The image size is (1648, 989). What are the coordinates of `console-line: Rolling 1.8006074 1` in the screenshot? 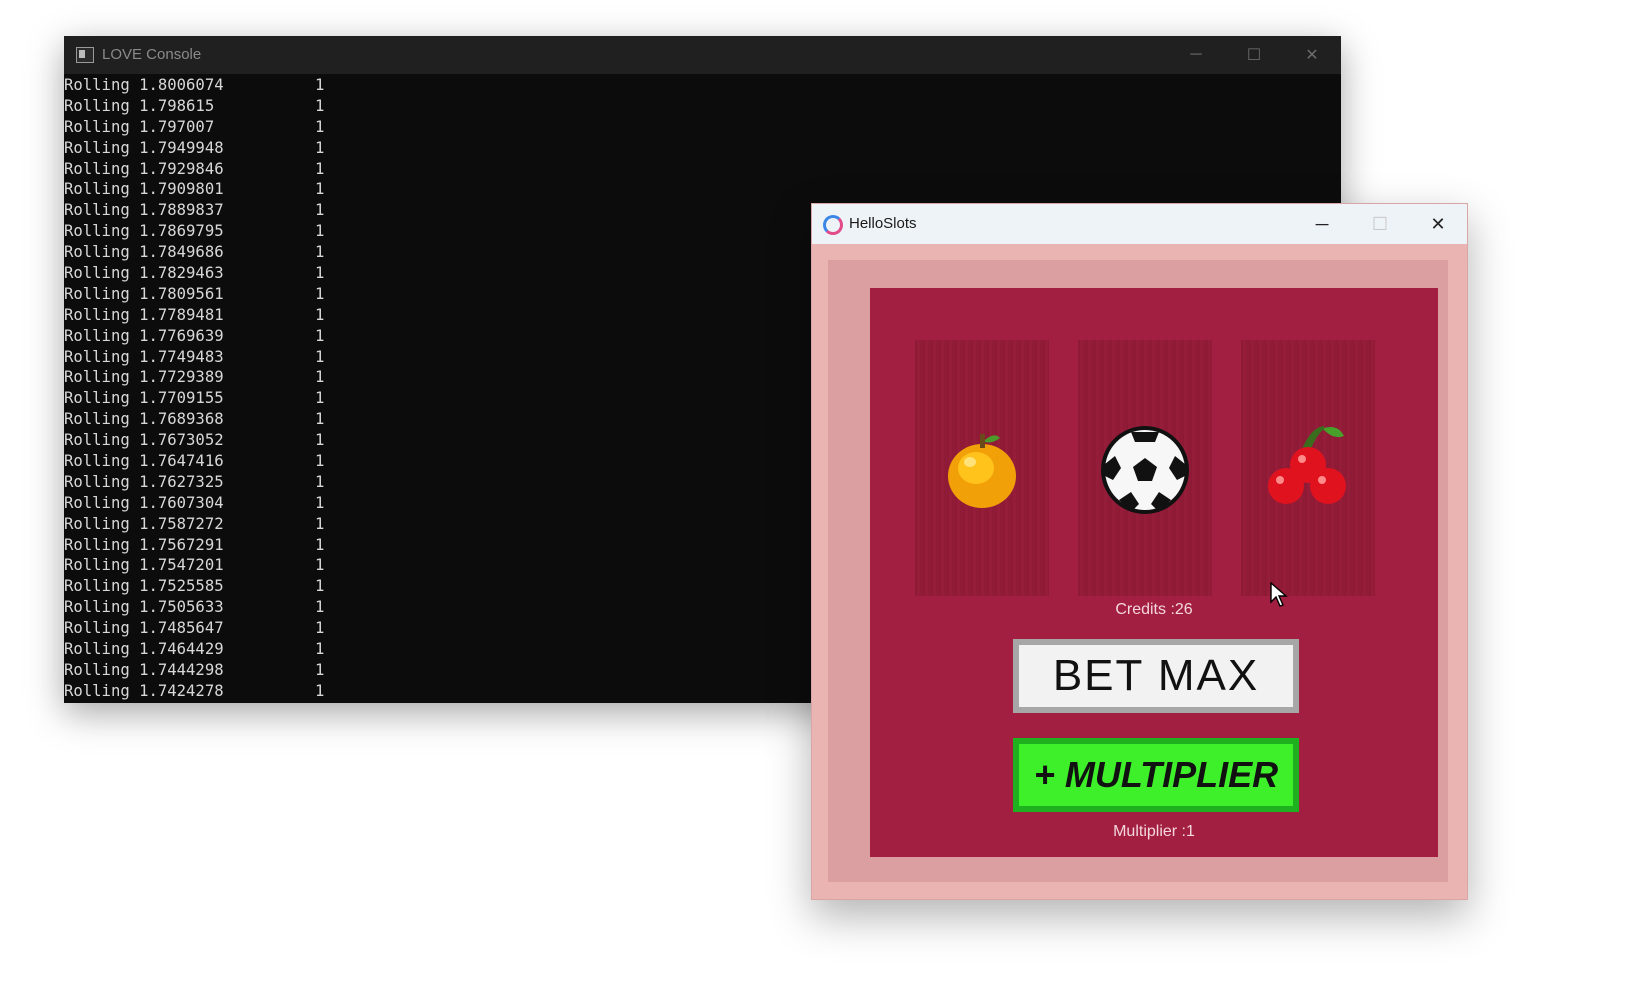 It's located at (702, 85).